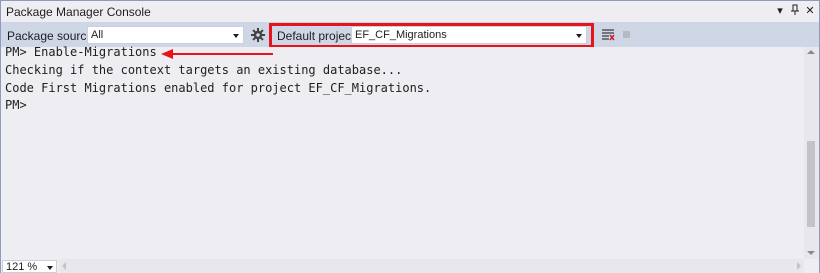 This screenshot has width=820, height=273. What do you see at coordinates (799, 266) in the screenshot?
I see `scroll-right-icon` at bounding box center [799, 266].